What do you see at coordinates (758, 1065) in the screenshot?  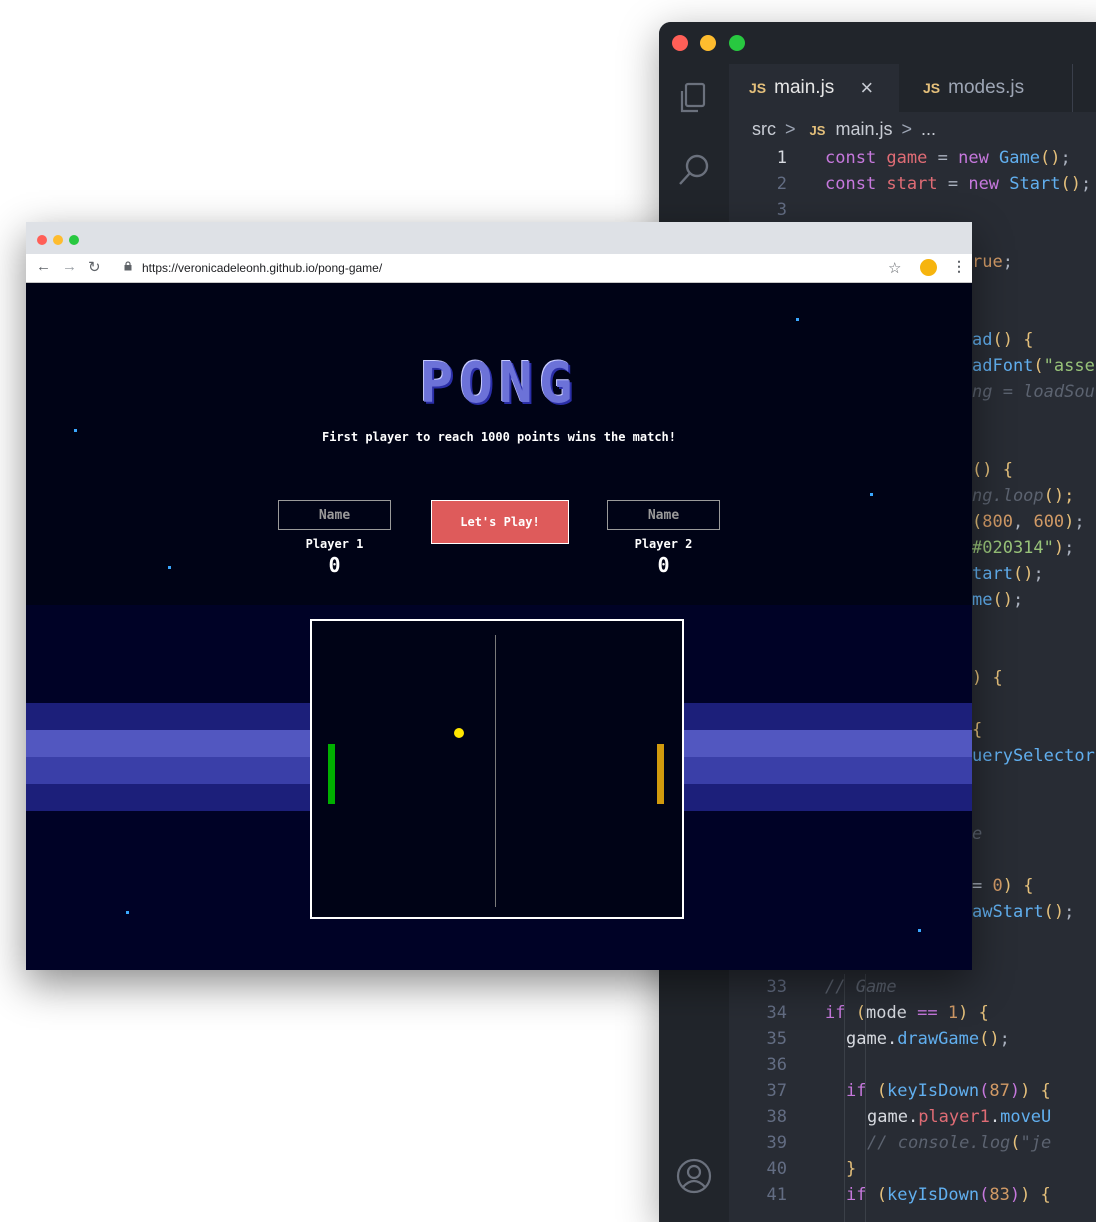 I see `code-line: 36` at bounding box center [758, 1065].